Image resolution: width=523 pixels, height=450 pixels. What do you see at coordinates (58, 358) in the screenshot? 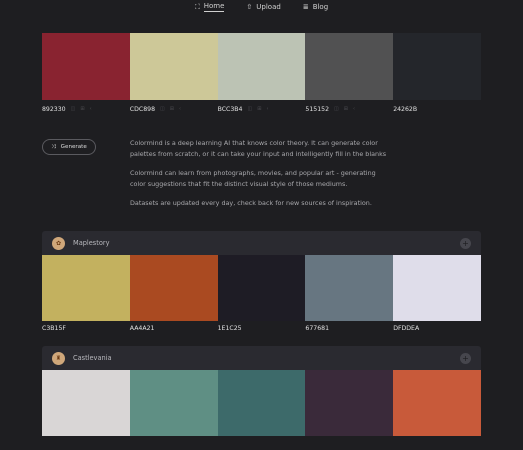
I see `avatar: ♜` at bounding box center [58, 358].